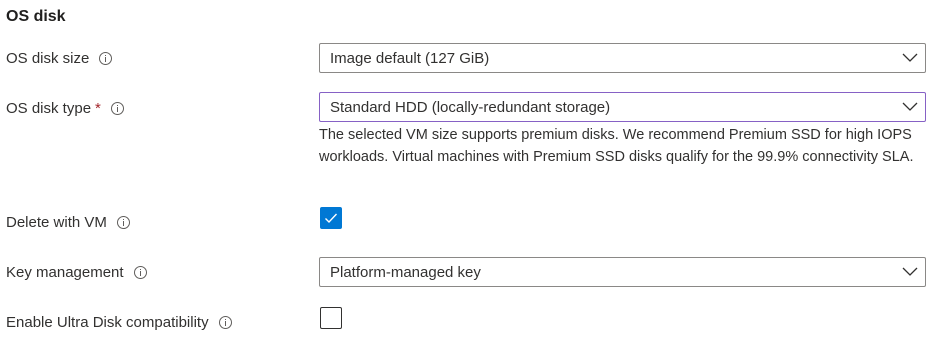  Describe the element at coordinates (622, 107) in the screenshot. I see `os-disk-type-dropdown: Standard HDD (locally-redundant storage)` at that location.